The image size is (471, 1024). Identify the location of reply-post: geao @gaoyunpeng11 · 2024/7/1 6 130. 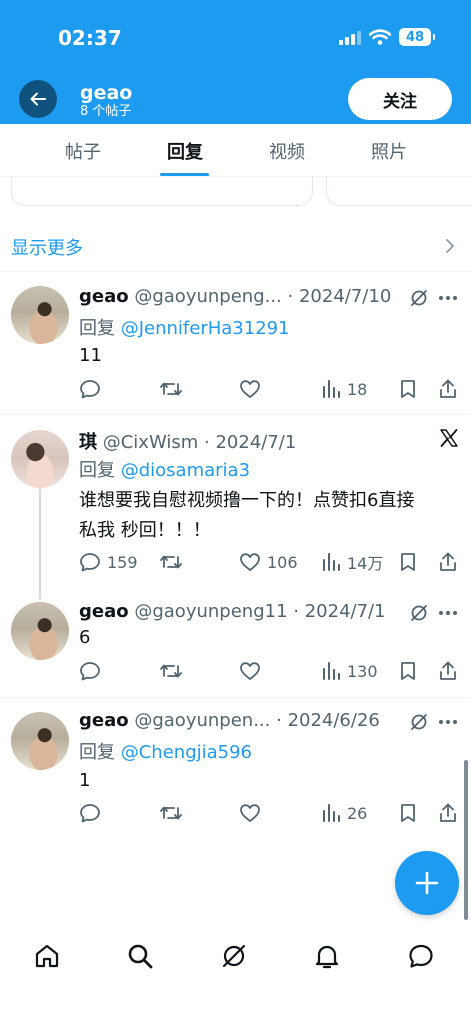
(235, 646).